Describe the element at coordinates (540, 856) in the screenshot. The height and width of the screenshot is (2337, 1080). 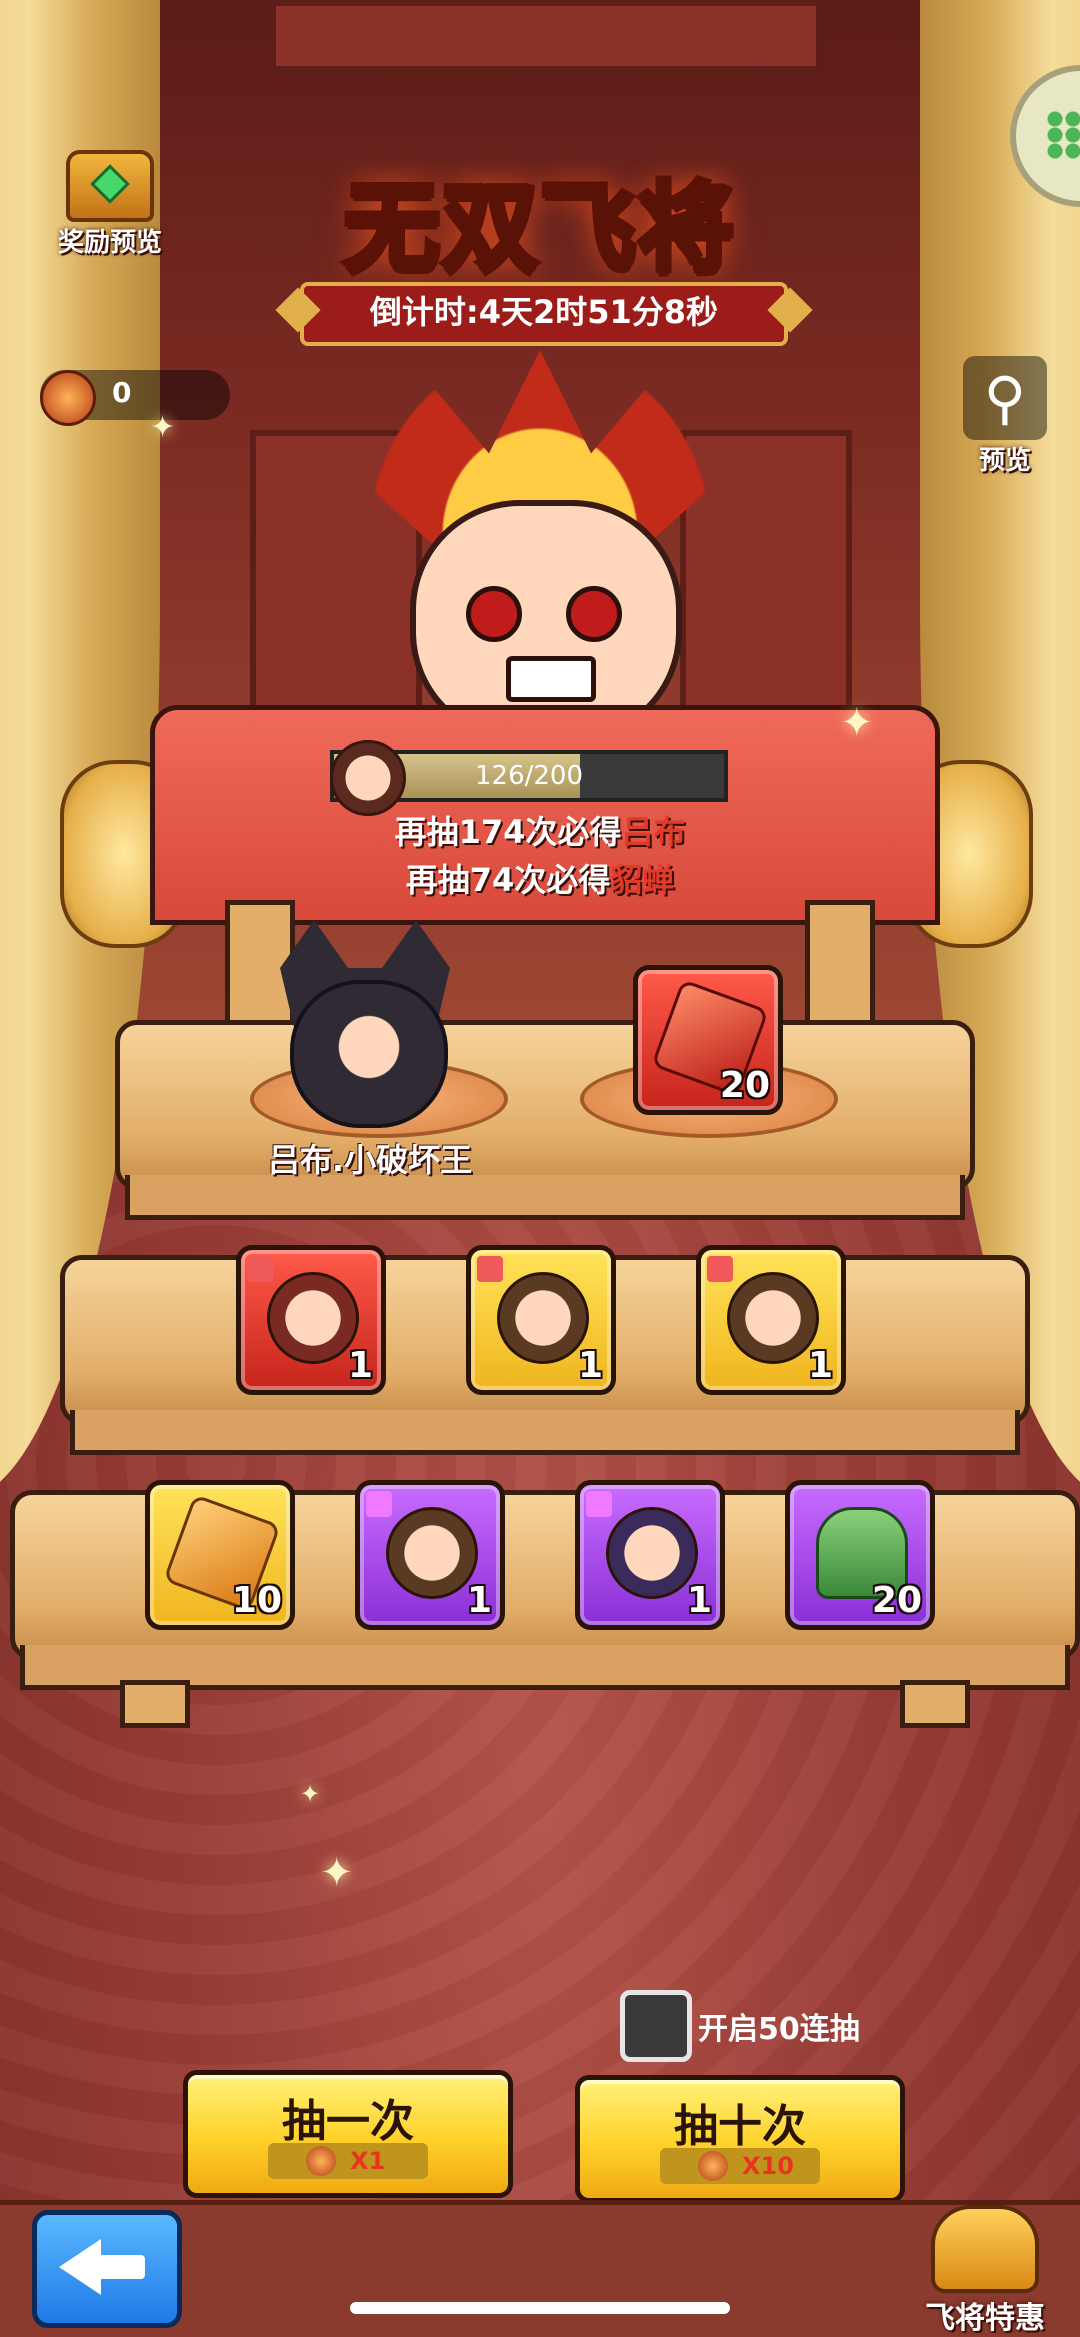
I see `pity-info: 再抽174次必得吕布 再抽74次必得貂蝉` at that location.